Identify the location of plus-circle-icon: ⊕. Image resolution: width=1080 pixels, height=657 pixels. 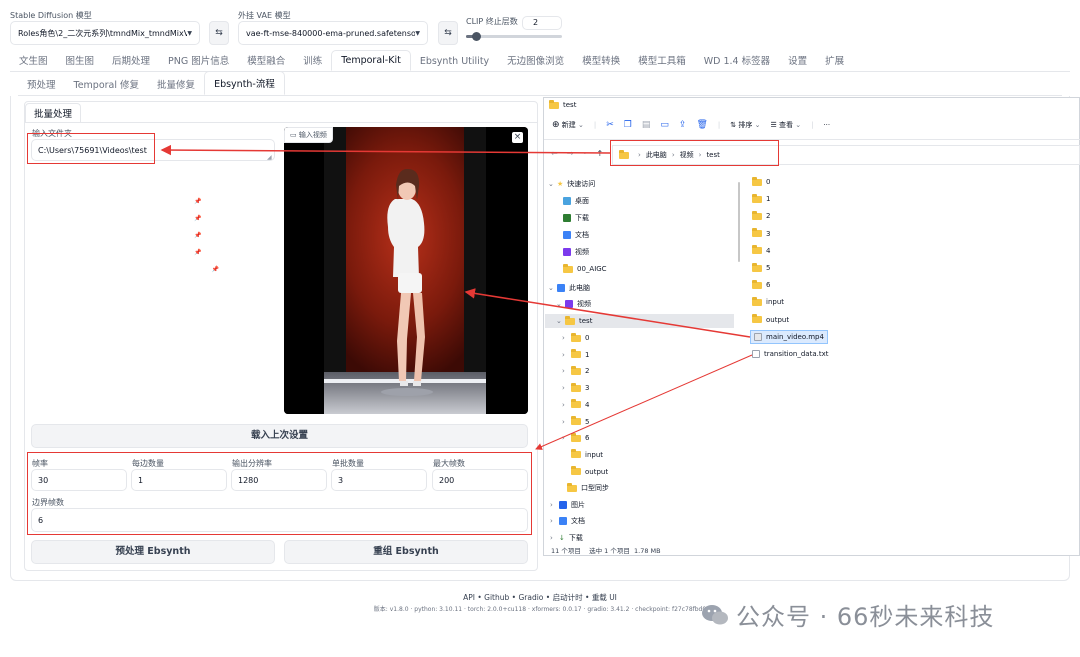
(556, 125).